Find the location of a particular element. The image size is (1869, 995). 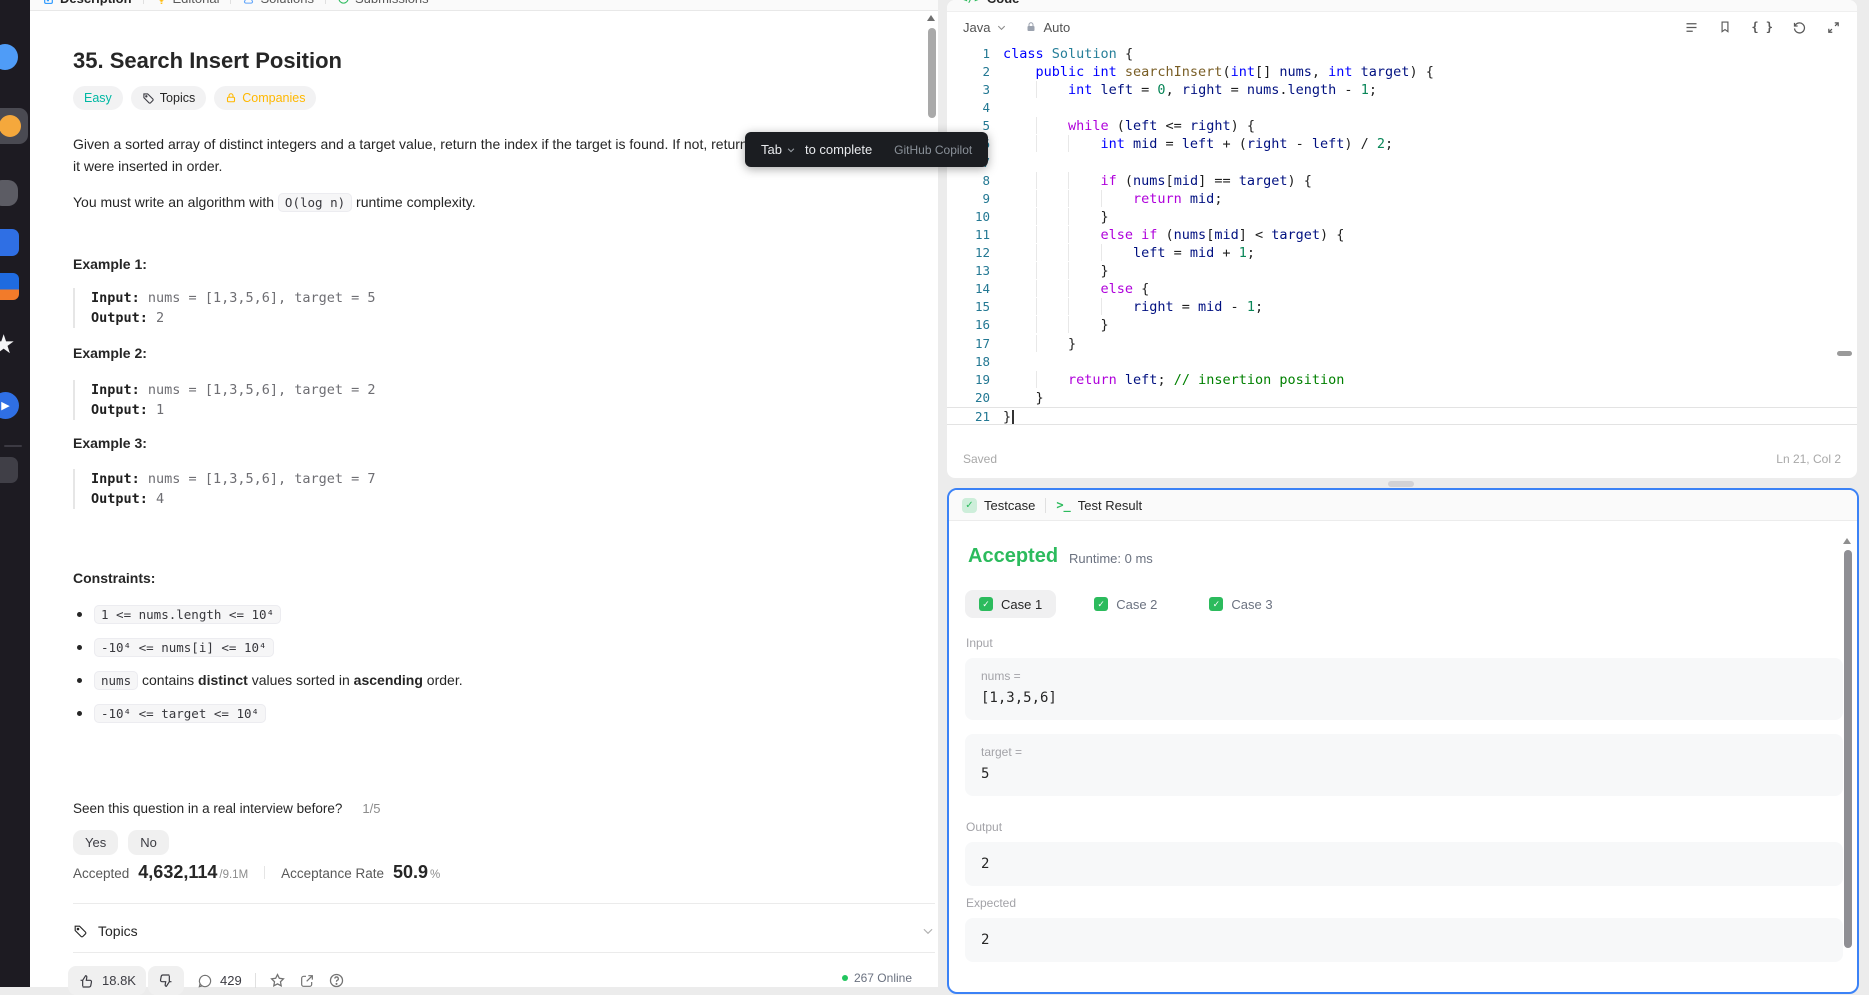

app-icon-white-star: ★ is located at coordinates (7, 344).